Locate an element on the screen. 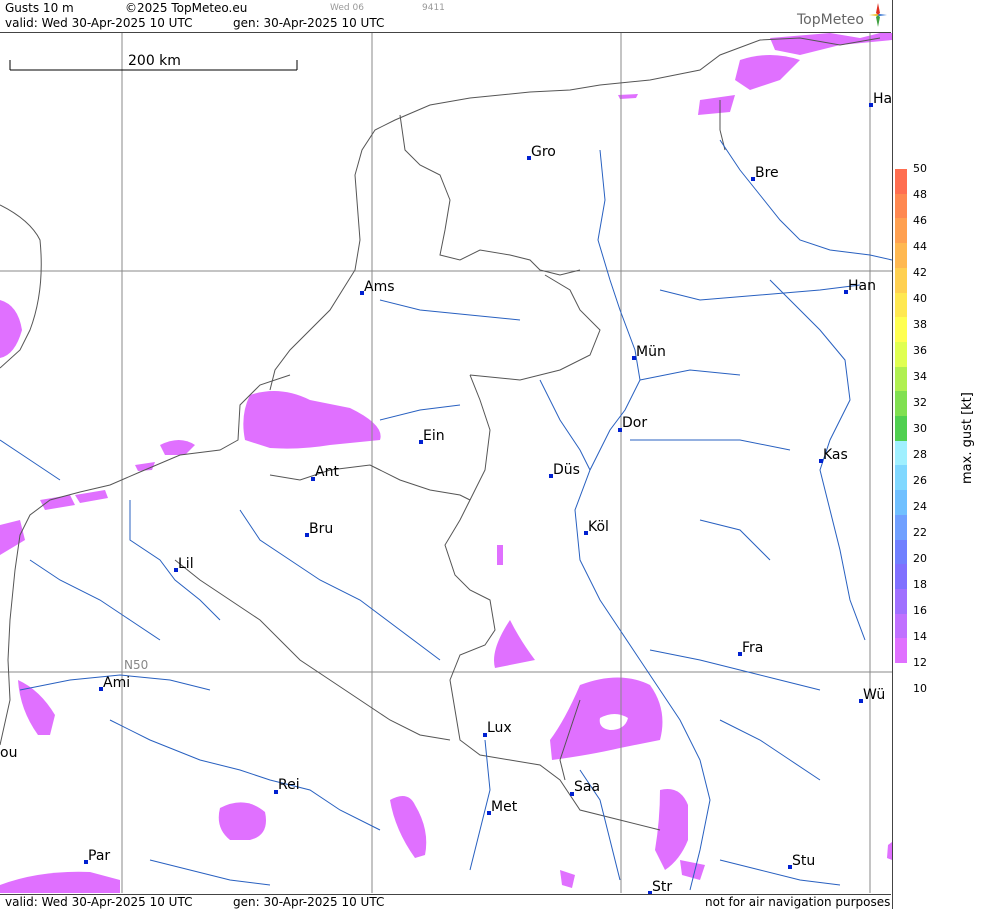 The height and width of the screenshot is (910, 983). city-label: Rei is located at coordinates (289, 785).